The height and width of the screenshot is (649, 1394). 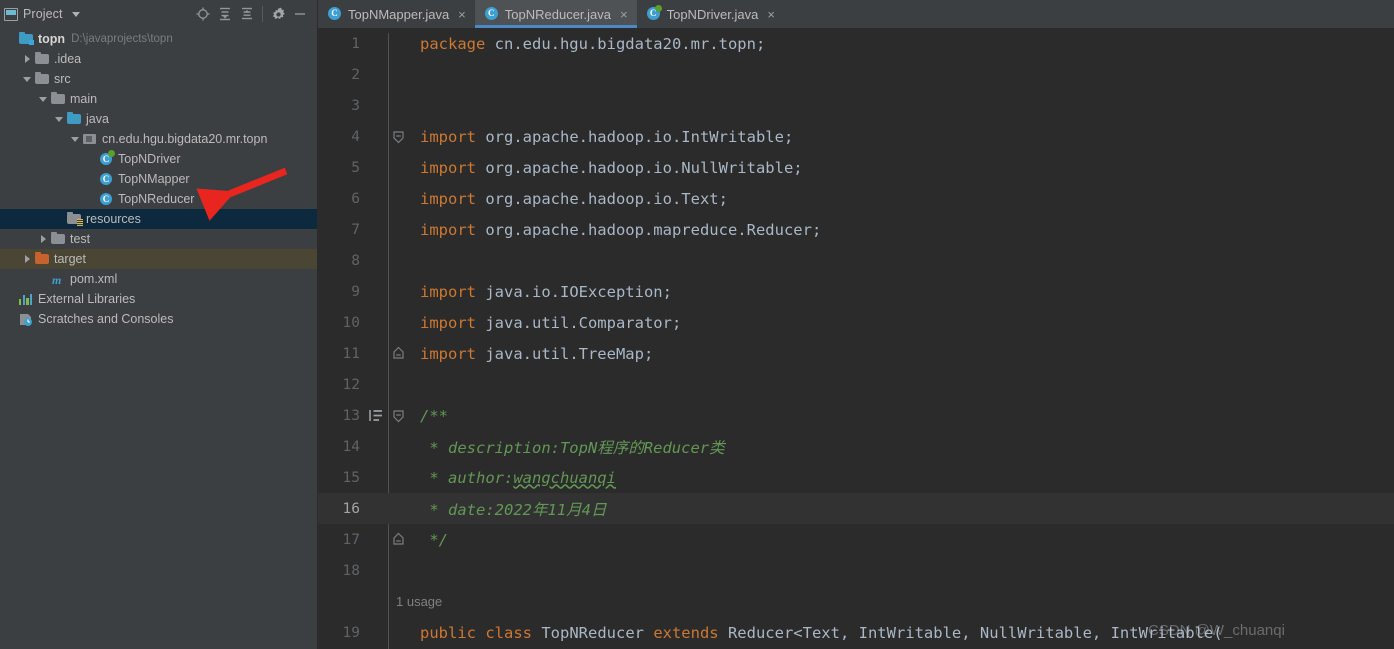 I want to click on fold-slot, so click(x=400, y=43).